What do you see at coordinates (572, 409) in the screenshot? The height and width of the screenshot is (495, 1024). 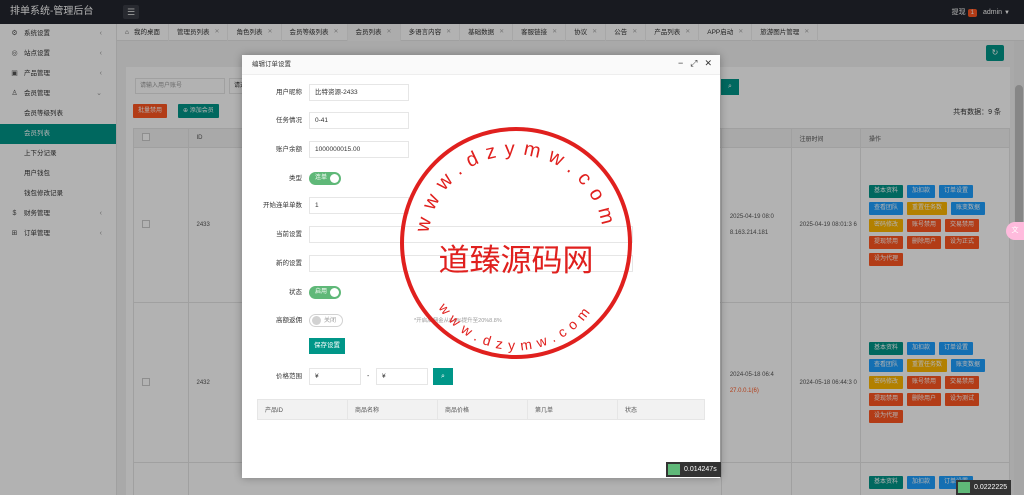 I see `col-order-index: 第几单` at bounding box center [572, 409].